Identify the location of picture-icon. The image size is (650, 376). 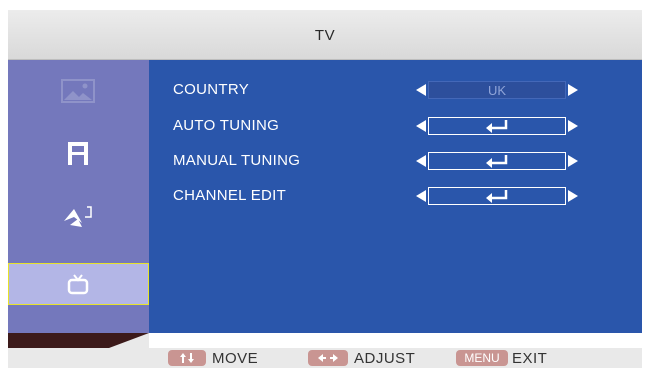
(78, 91).